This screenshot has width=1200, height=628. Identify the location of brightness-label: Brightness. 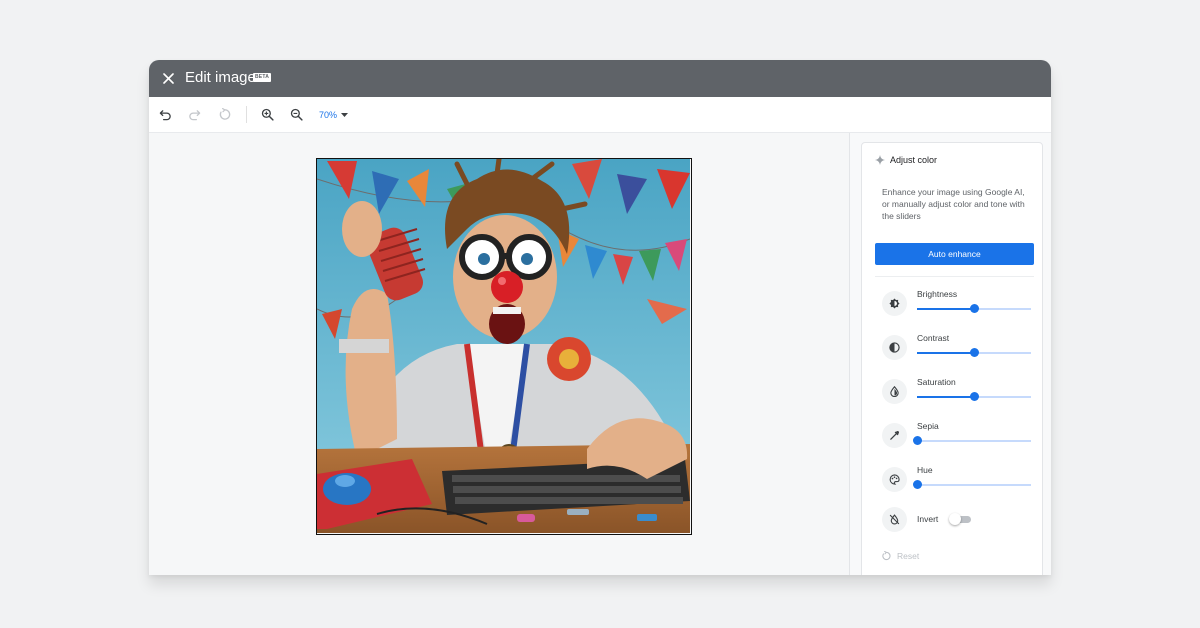
(937, 294).